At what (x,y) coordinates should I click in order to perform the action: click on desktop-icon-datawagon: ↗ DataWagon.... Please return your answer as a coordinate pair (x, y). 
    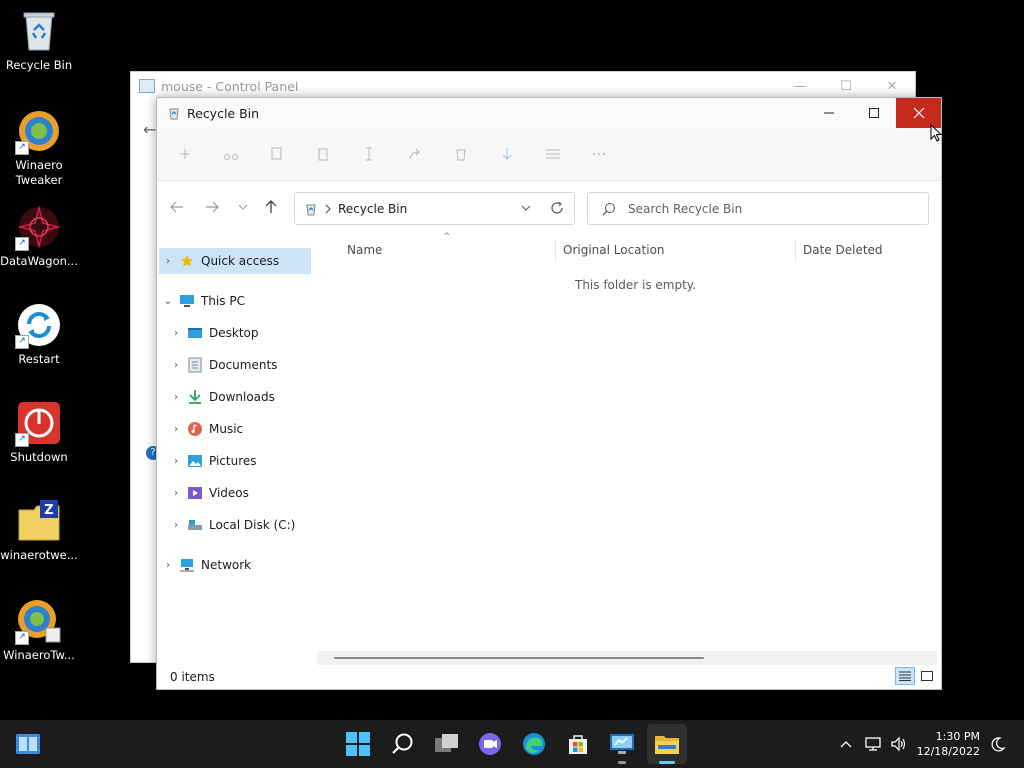
    Looking at the image, I should click on (39, 236).